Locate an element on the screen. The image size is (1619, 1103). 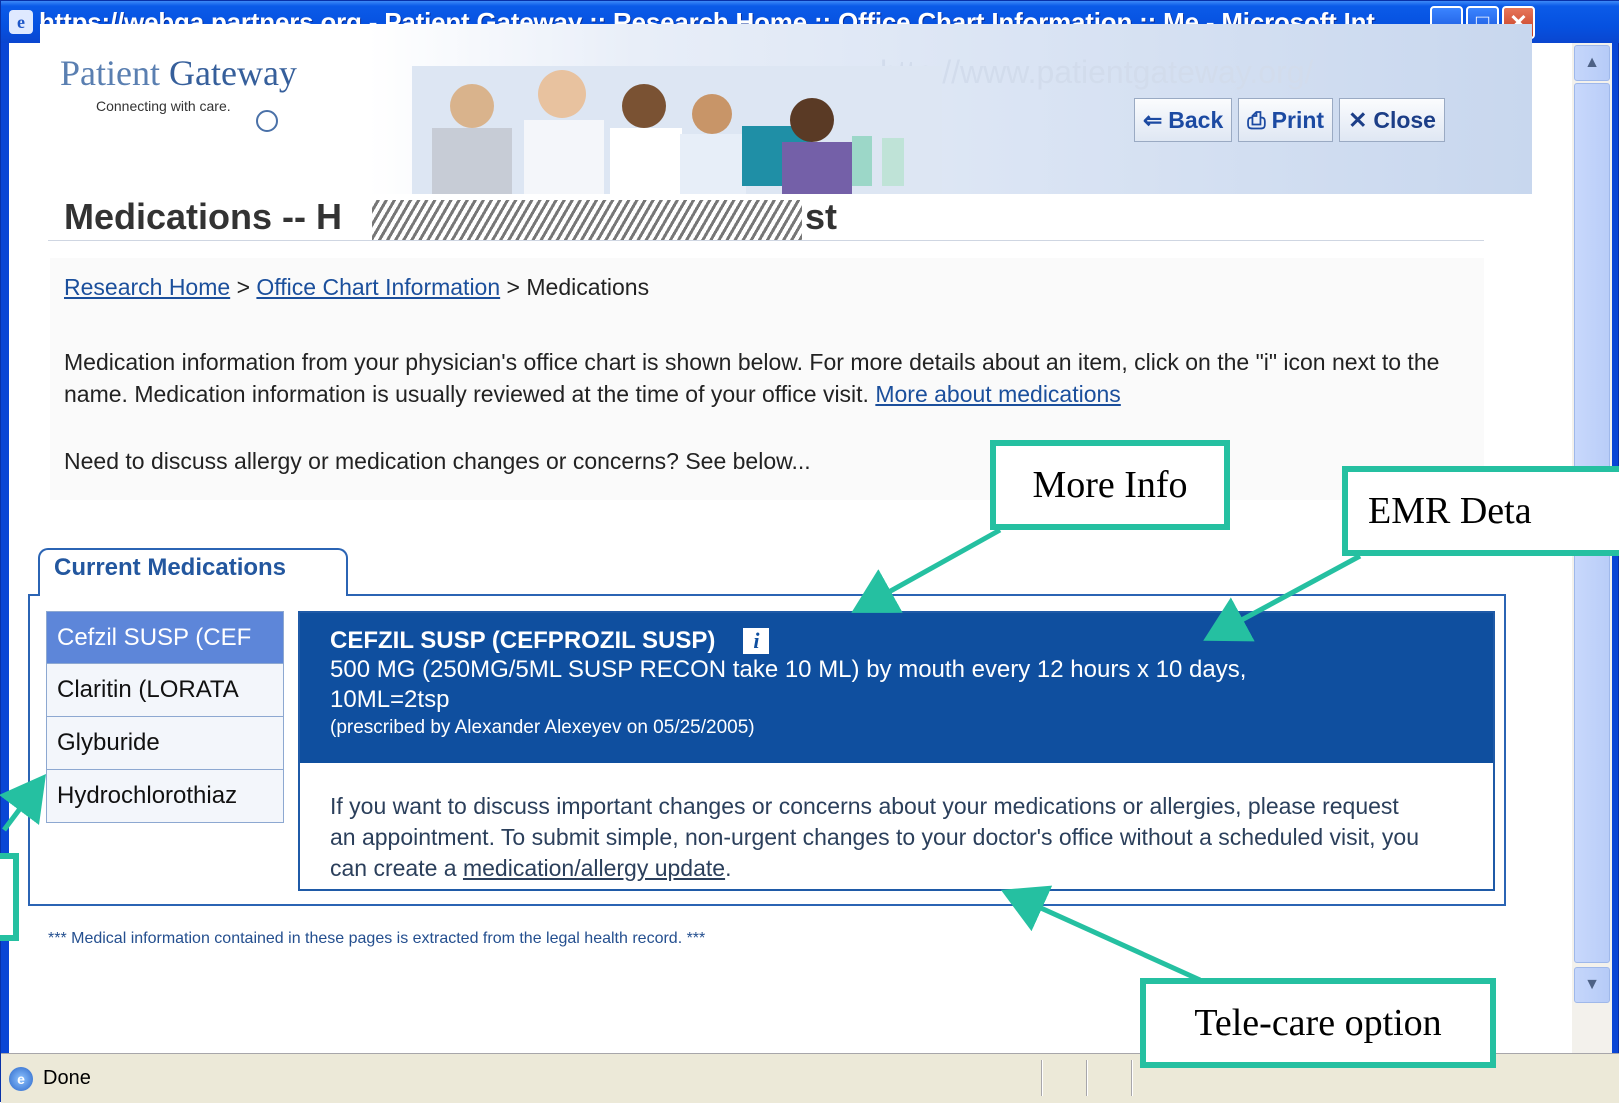
banner-url-watermark: http://www.patientgateway.org/ is located at coordinates (1097, 72).